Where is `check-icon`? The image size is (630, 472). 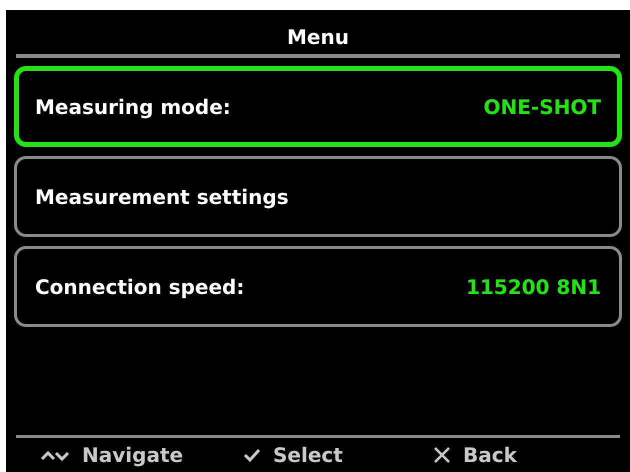 check-icon is located at coordinates (252, 455).